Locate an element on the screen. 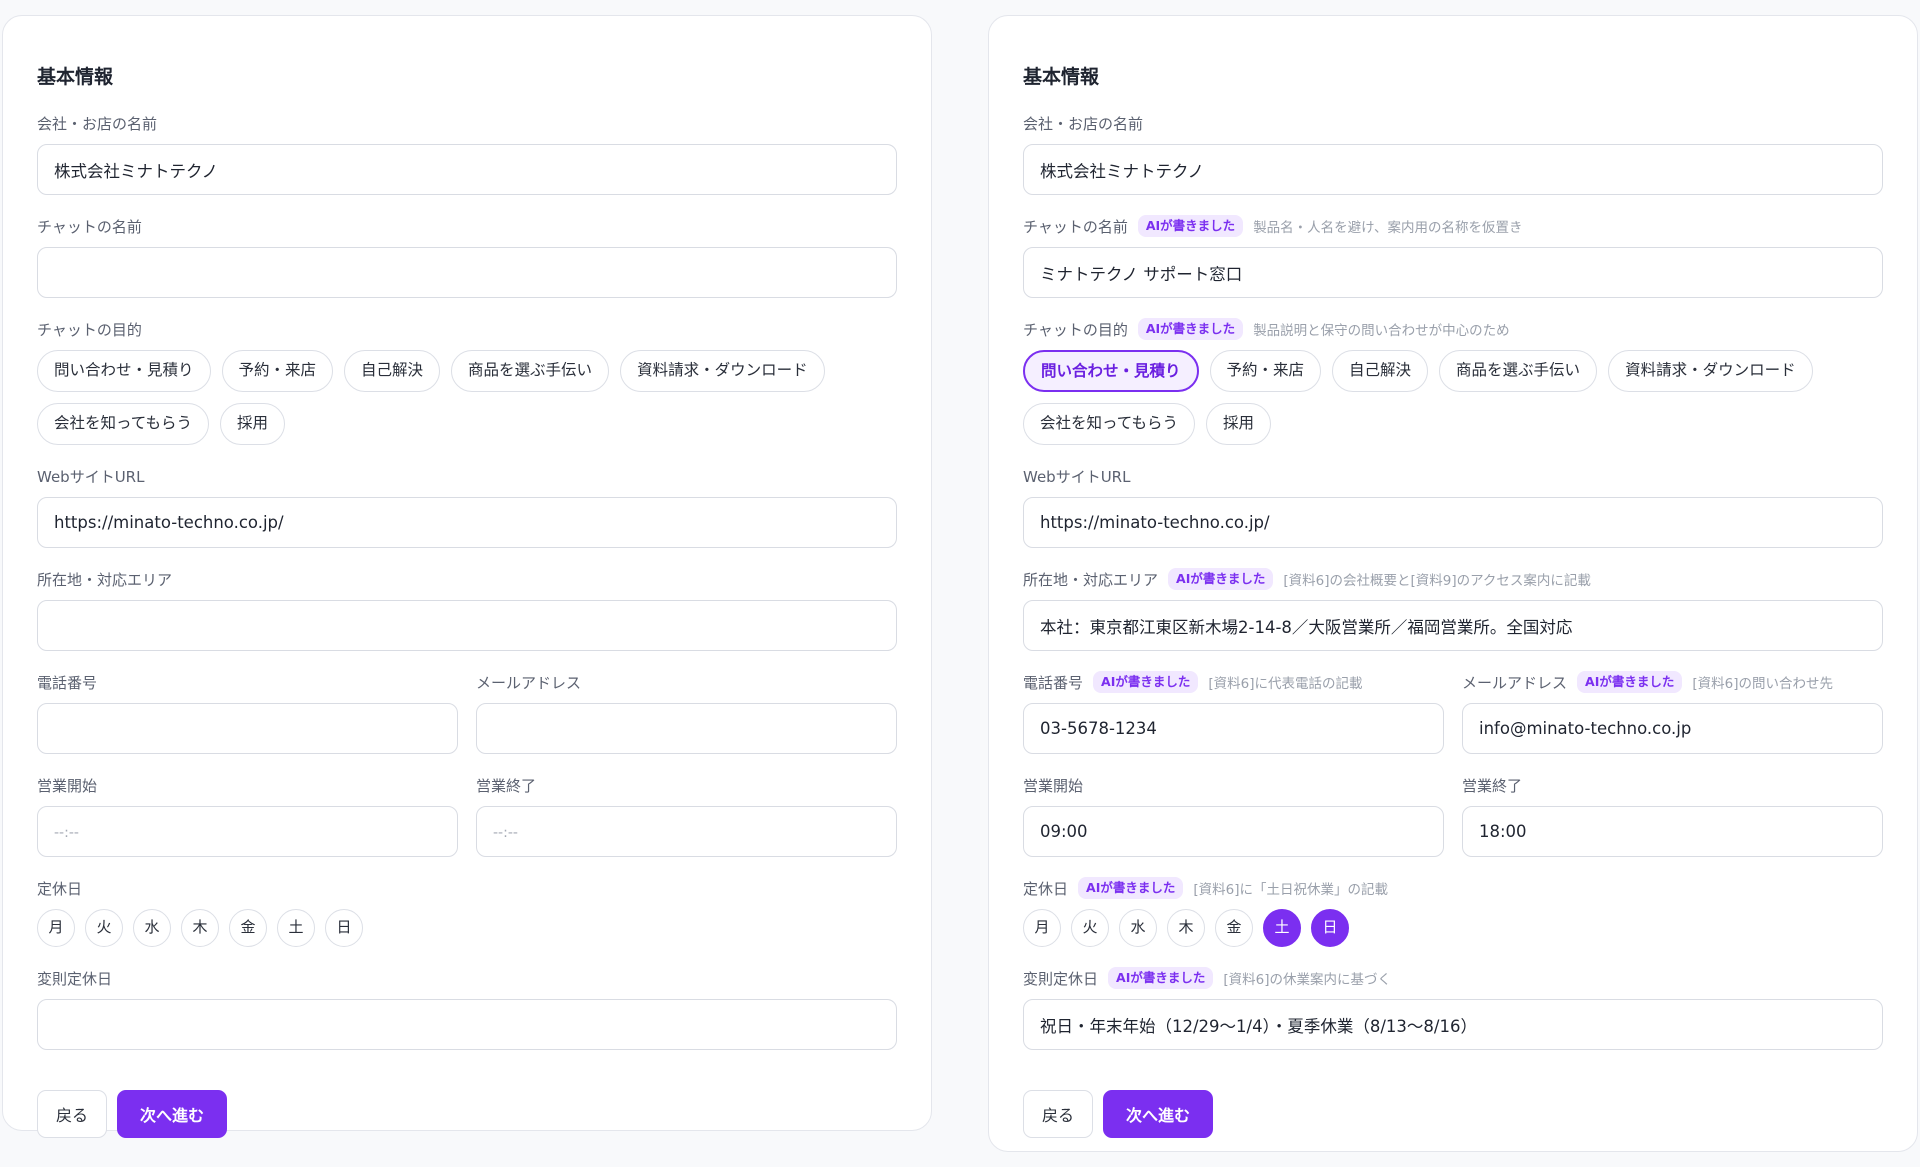 Image resolution: width=1920 pixels, height=1167 pixels. holidays-label: 定休日 is located at coordinates (60, 888).